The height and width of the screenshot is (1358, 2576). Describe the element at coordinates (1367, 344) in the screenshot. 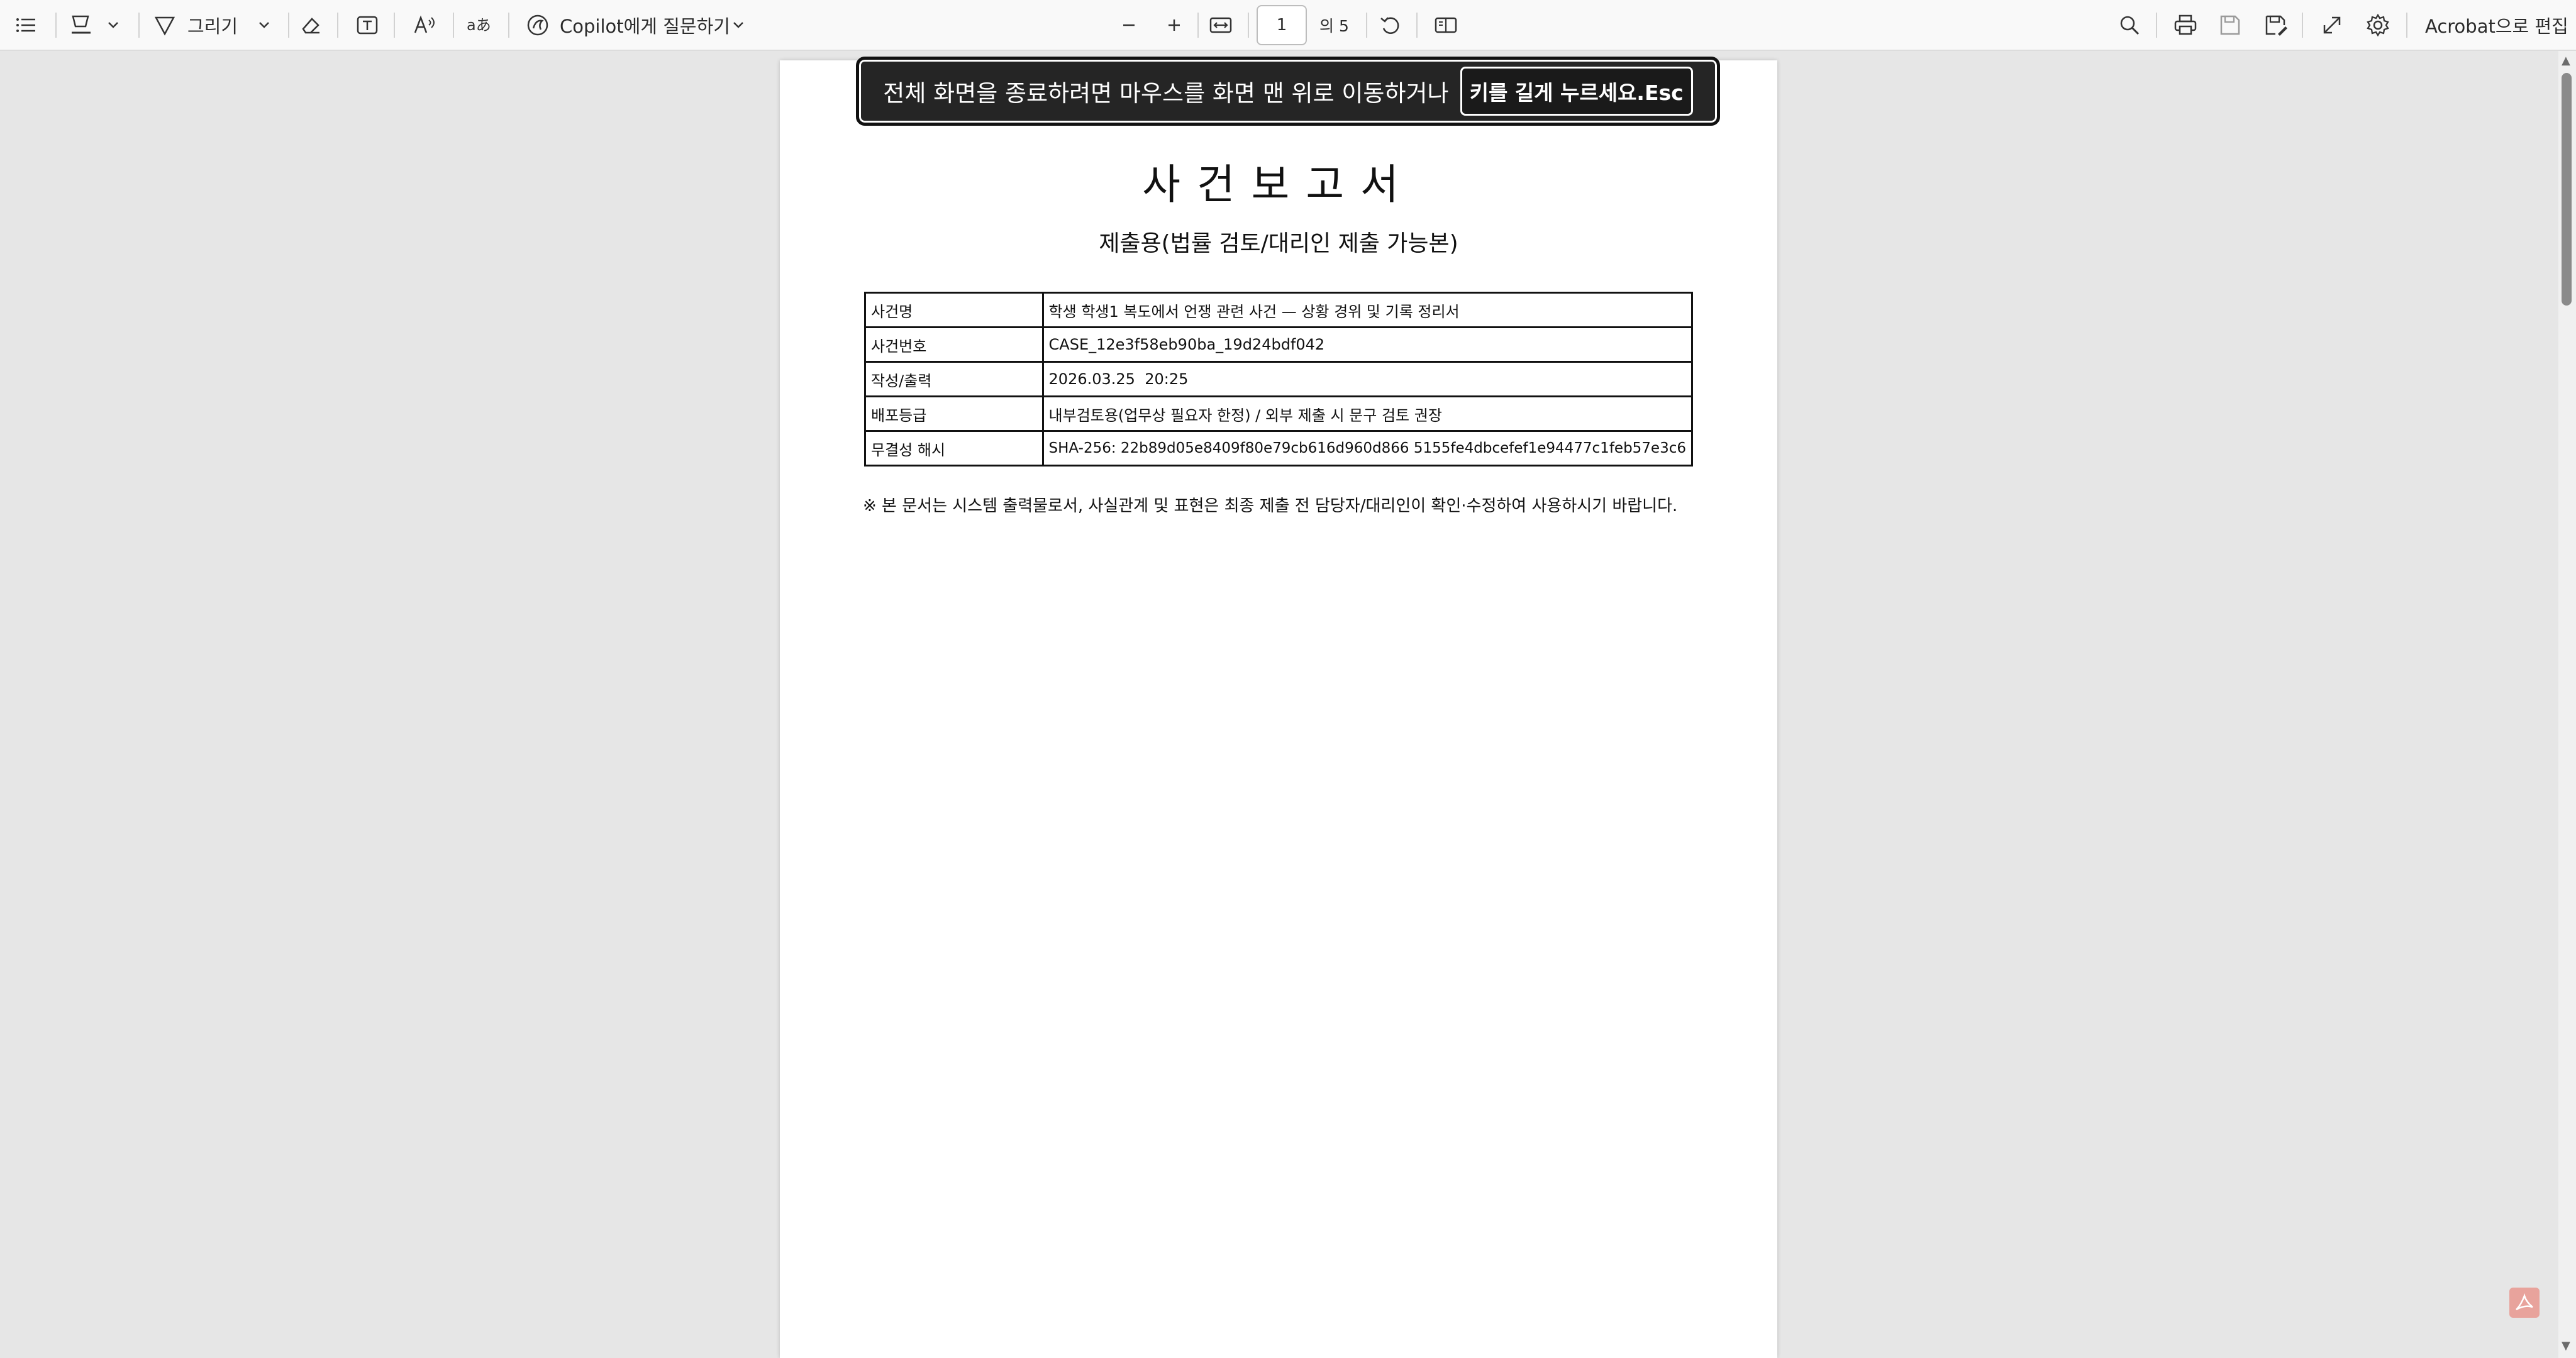

I see `table-value-cell: CASE_12e3f58eb90ba_19d24bdf042` at that location.